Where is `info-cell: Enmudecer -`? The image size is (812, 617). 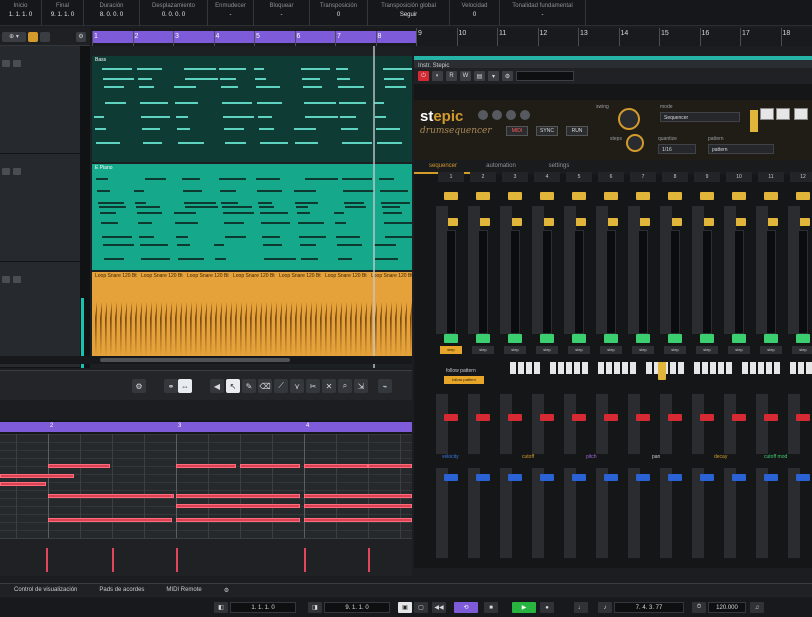 info-cell: Enmudecer - is located at coordinates (231, 13).